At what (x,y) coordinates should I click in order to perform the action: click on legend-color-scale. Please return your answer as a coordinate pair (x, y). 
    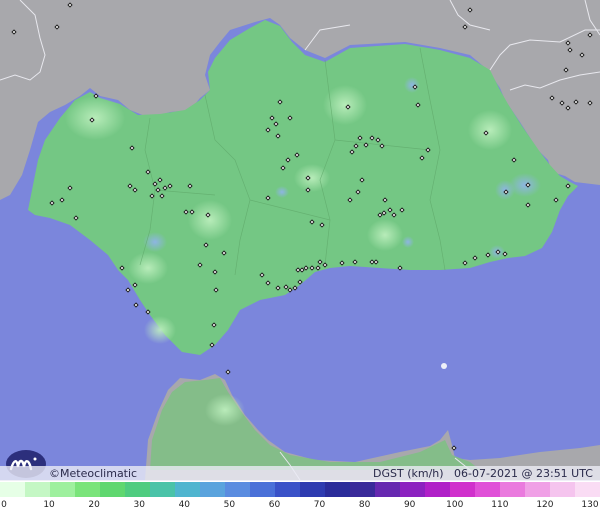
    Looking at the image, I should click on (300, 489).